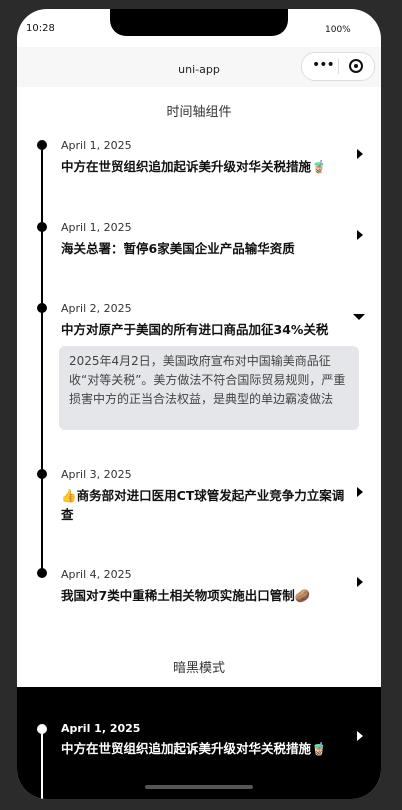 The image size is (402, 810). I want to click on timeline-title: 中方对原产于美国的所有进口商品加征34%关税, so click(206, 329).